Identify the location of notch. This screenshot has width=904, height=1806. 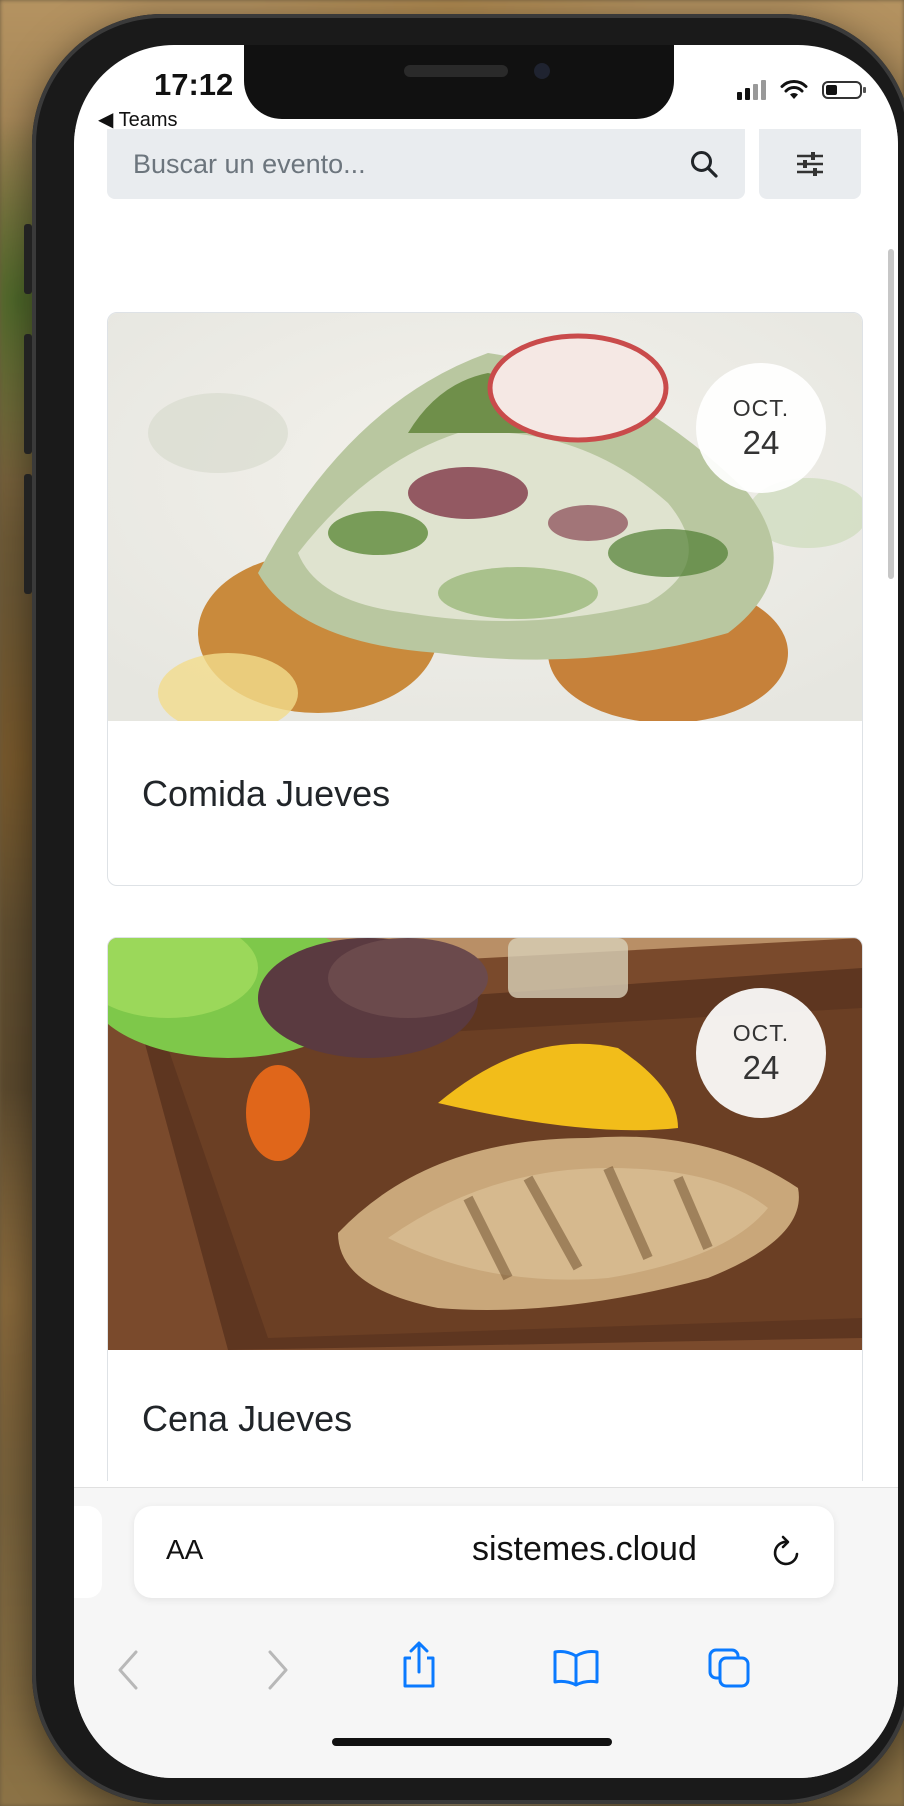
(459, 82).